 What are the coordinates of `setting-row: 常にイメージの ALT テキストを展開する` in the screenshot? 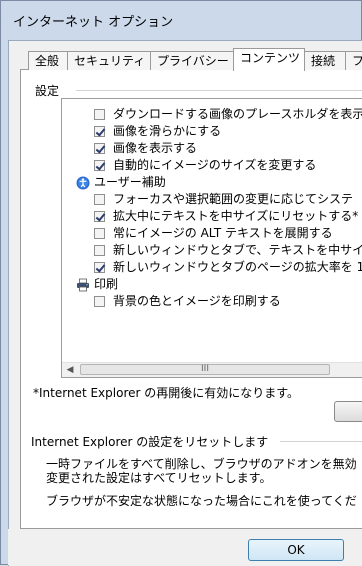 It's located at (213, 233).